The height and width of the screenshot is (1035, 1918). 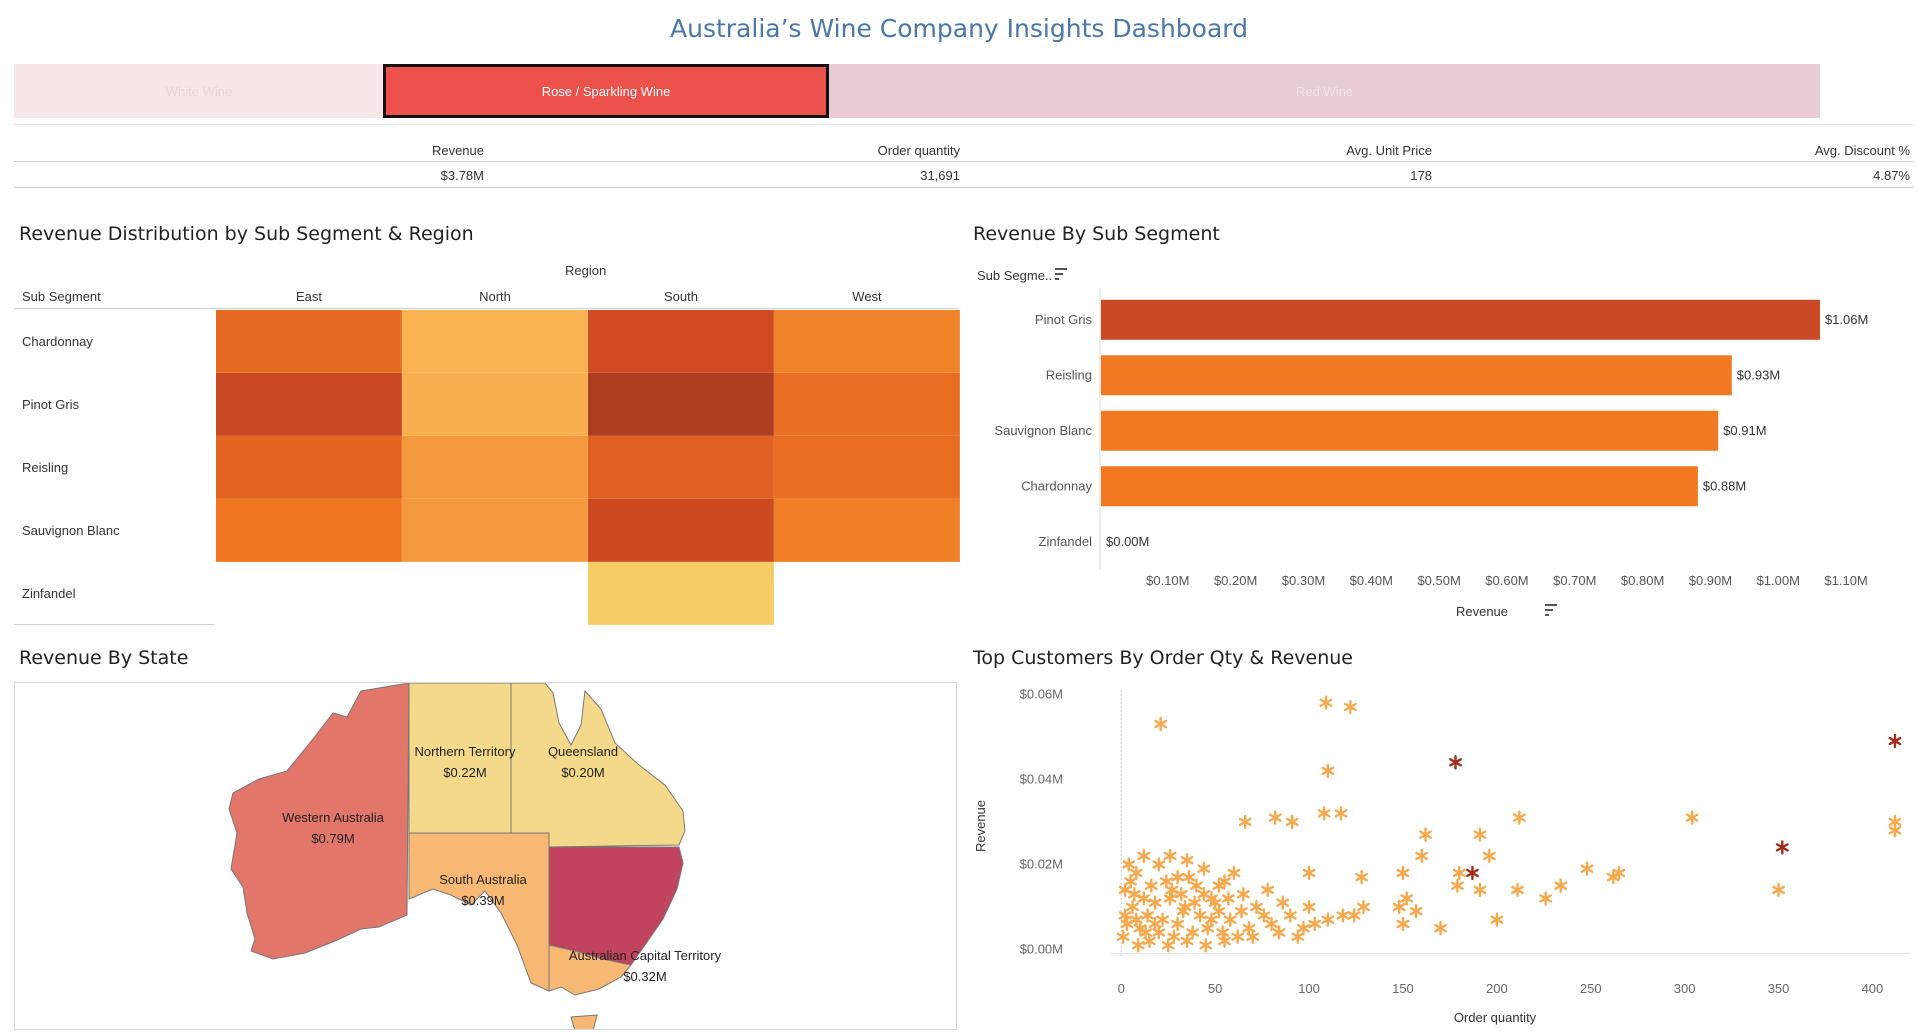 What do you see at coordinates (199, 91) in the screenshot?
I see `tab-white-wine: White Wine` at bounding box center [199, 91].